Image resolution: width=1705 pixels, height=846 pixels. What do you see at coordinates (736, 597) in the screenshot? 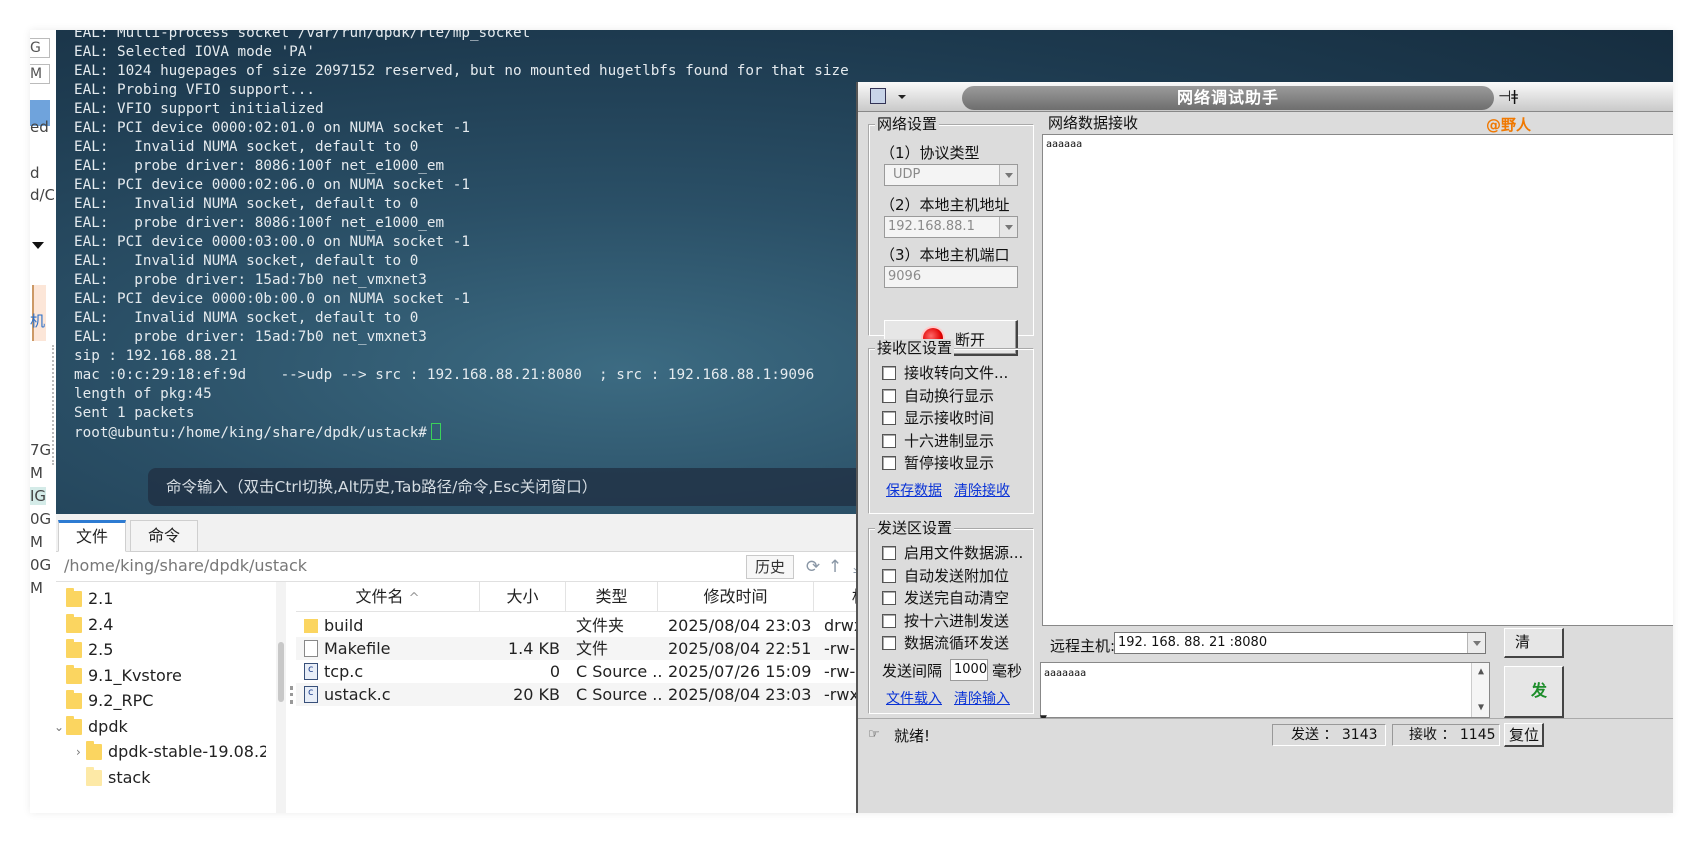
I see `col-modified: 修改时间` at bounding box center [736, 597].